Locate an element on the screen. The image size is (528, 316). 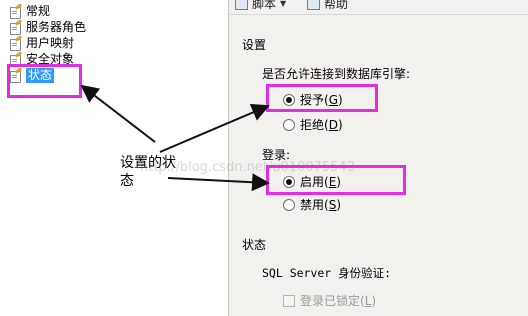
annotation-arrows is located at coordinates (175, 138).